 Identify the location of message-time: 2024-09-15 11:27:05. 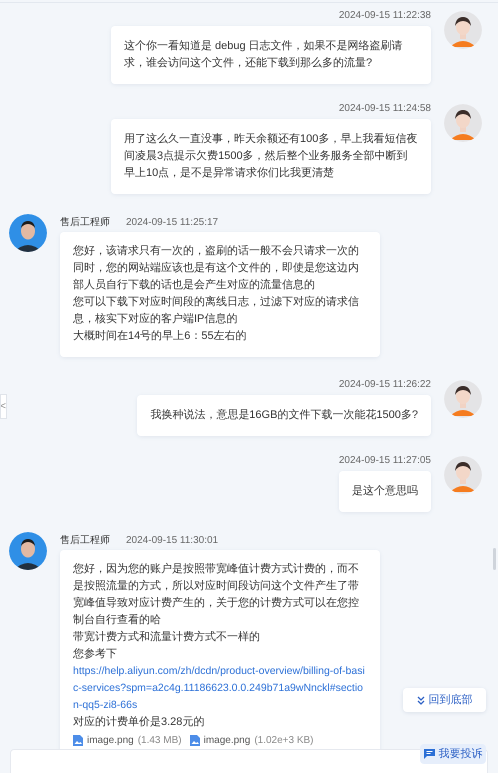
(384, 461).